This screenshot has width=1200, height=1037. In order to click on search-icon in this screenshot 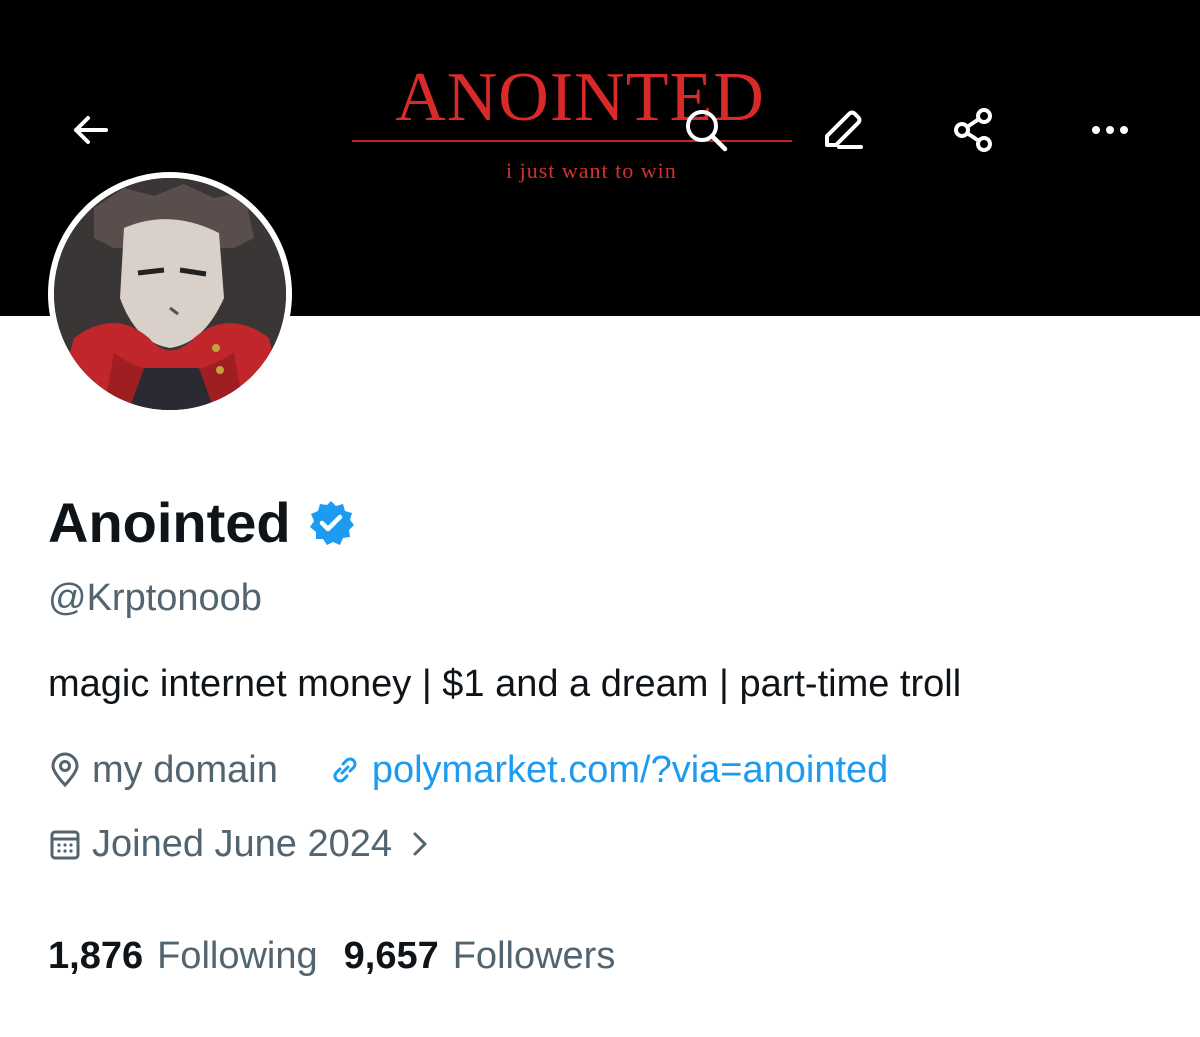, I will do `click(707, 131)`.